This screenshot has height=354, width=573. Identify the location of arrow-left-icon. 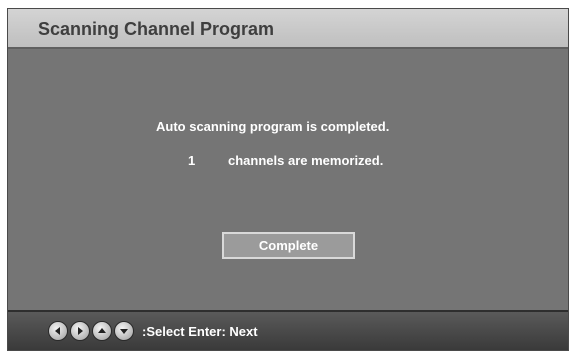
(58, 331).